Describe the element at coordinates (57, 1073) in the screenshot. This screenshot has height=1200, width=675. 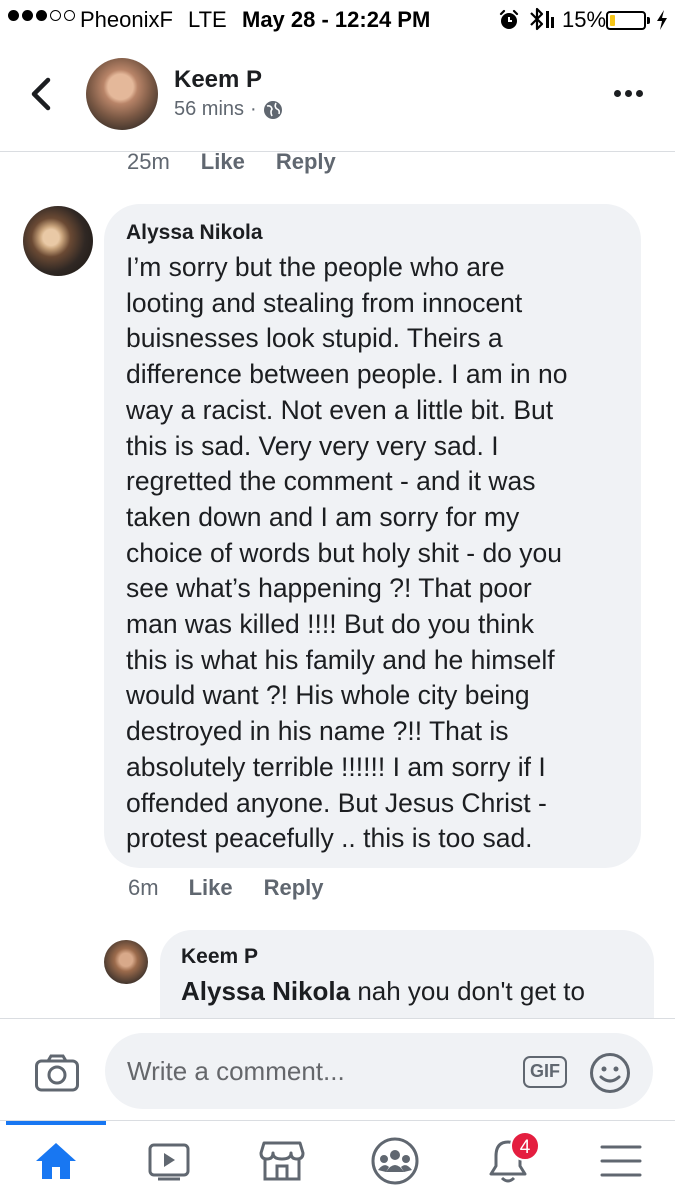
I see `camera-icon` at that location.